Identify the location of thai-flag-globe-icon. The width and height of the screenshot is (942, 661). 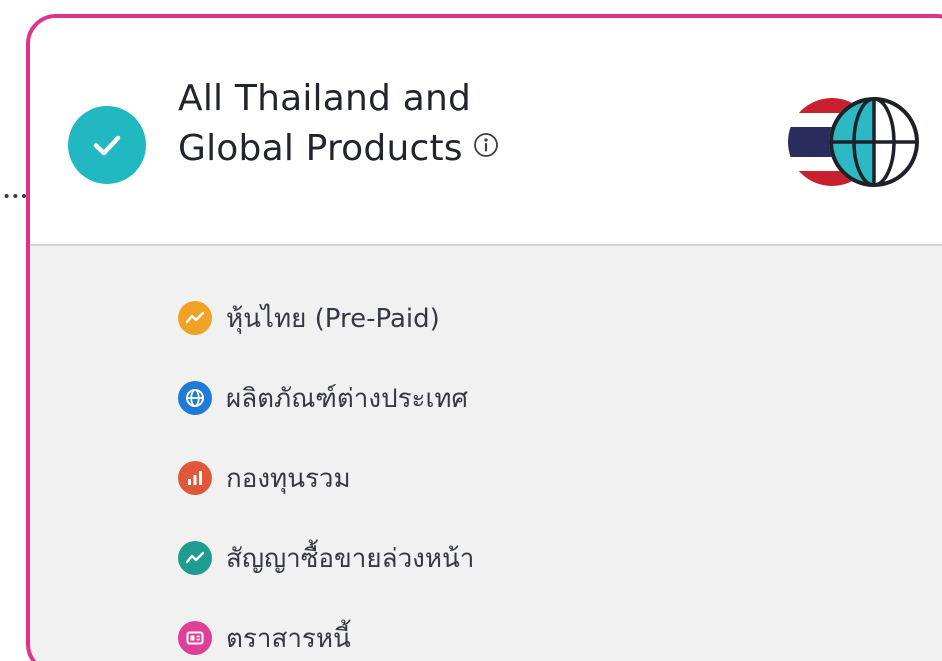
(853, 142).